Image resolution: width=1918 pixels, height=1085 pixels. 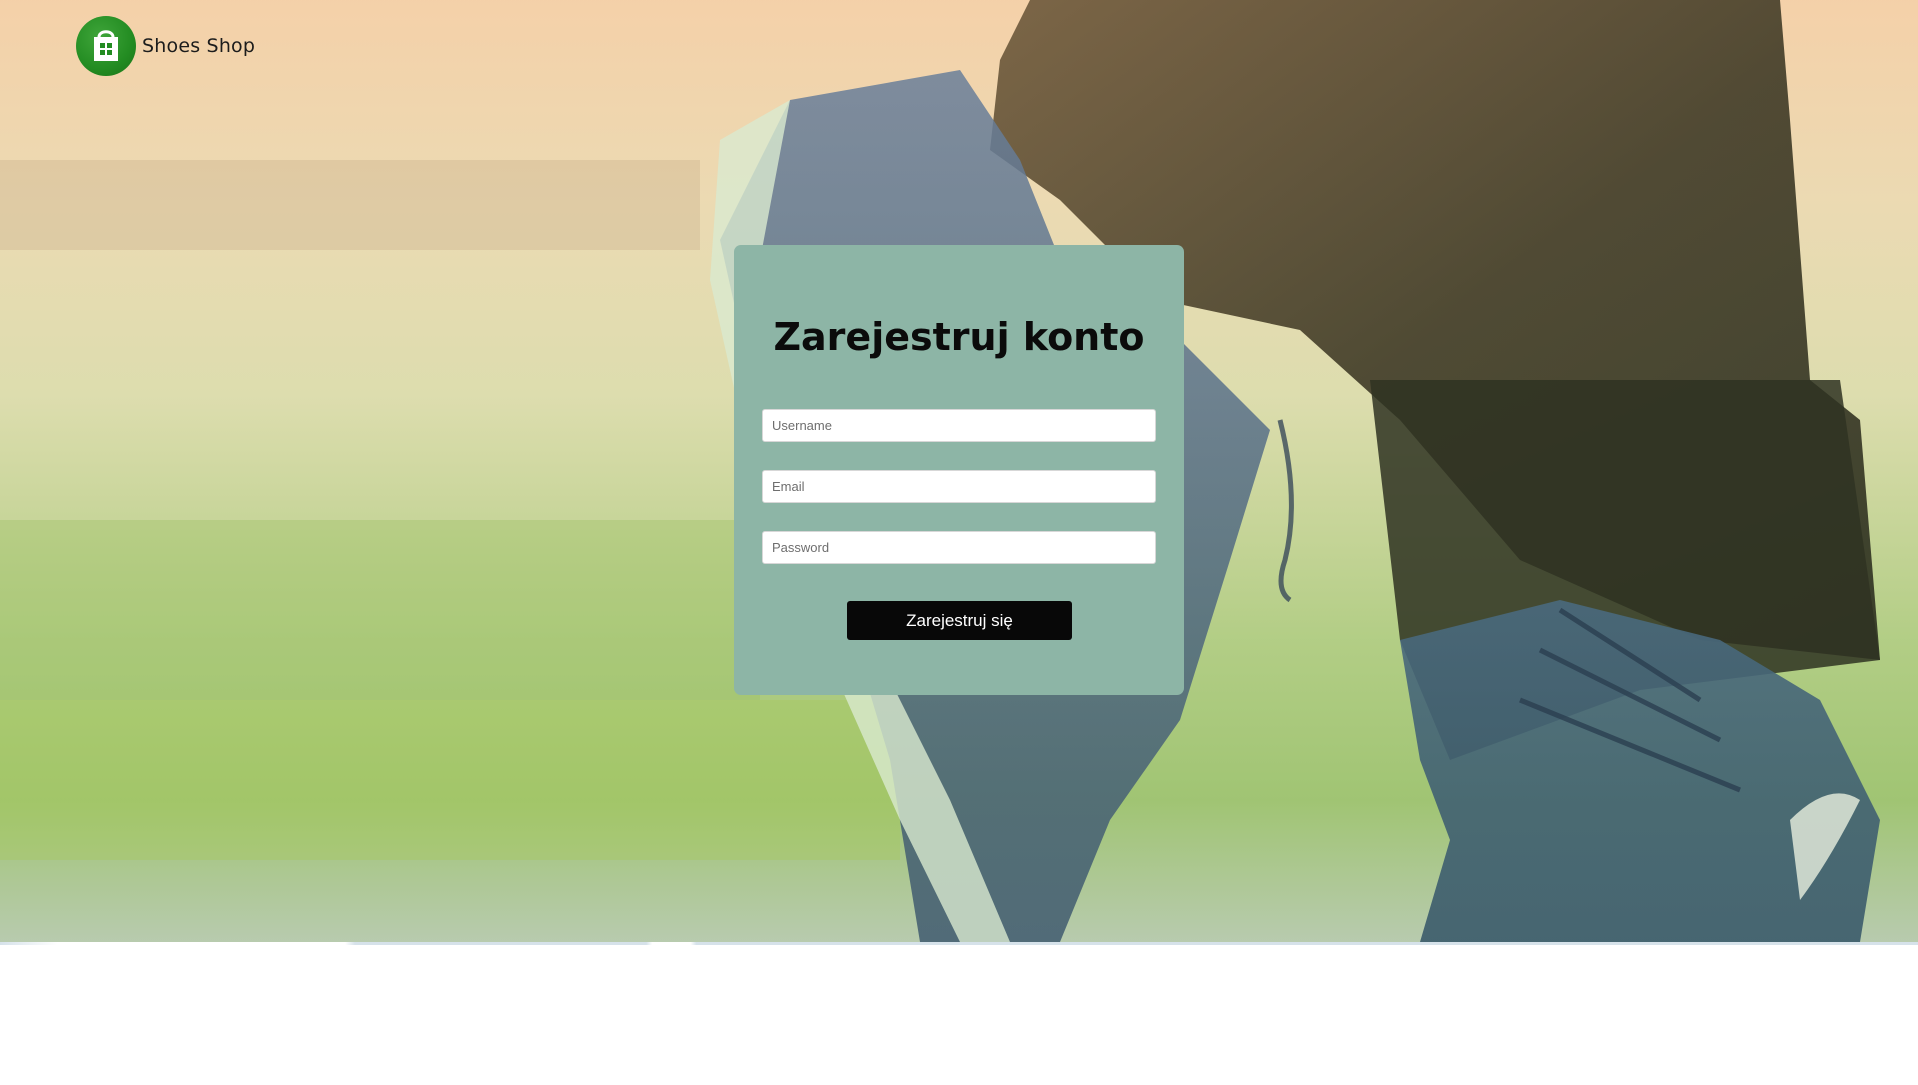 I want to click on register-title: Zarejestruj konto, so click(x=959, y=337).